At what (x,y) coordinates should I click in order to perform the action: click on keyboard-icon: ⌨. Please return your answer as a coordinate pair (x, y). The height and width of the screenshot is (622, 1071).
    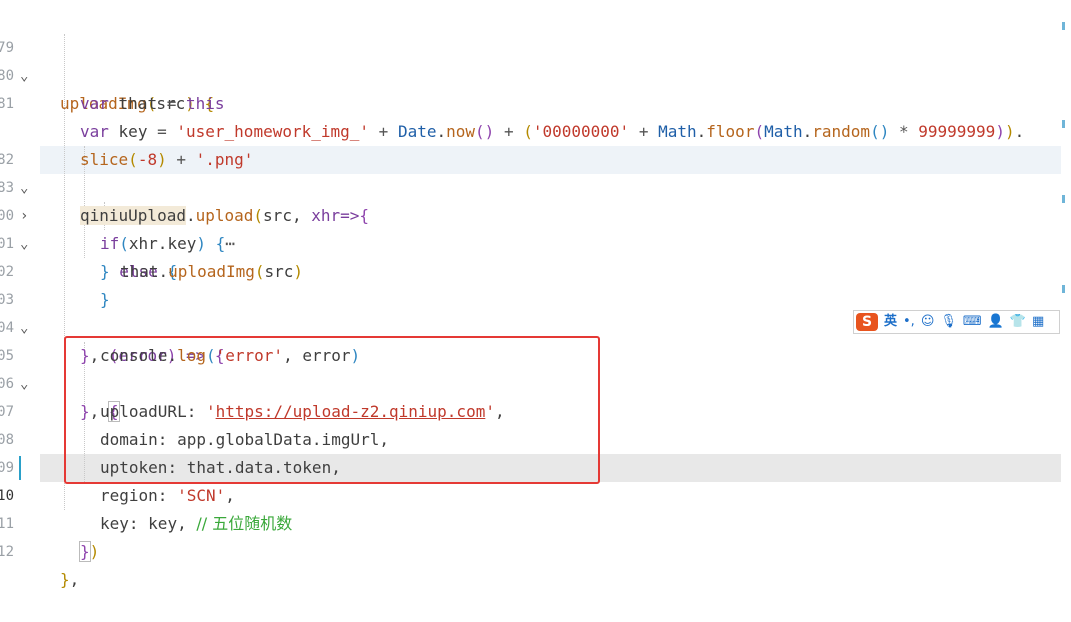
    Looking at the image, I should click on (972, 322).